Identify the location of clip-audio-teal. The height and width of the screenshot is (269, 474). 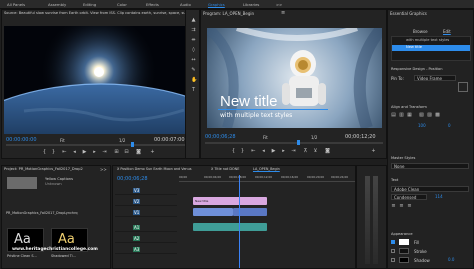
(230, 227).